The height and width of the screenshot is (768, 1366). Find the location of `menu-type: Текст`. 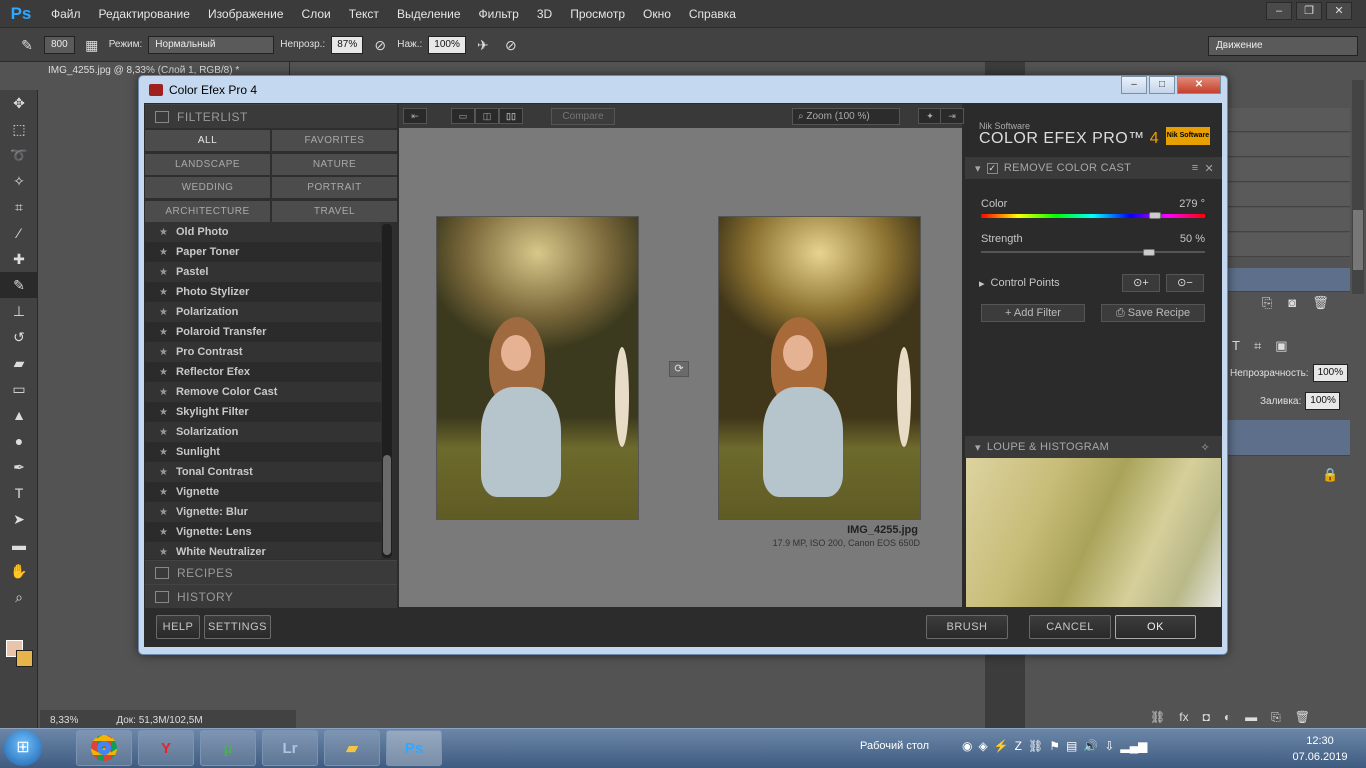

menu-type: Текст is located at coordinates (364, 14).